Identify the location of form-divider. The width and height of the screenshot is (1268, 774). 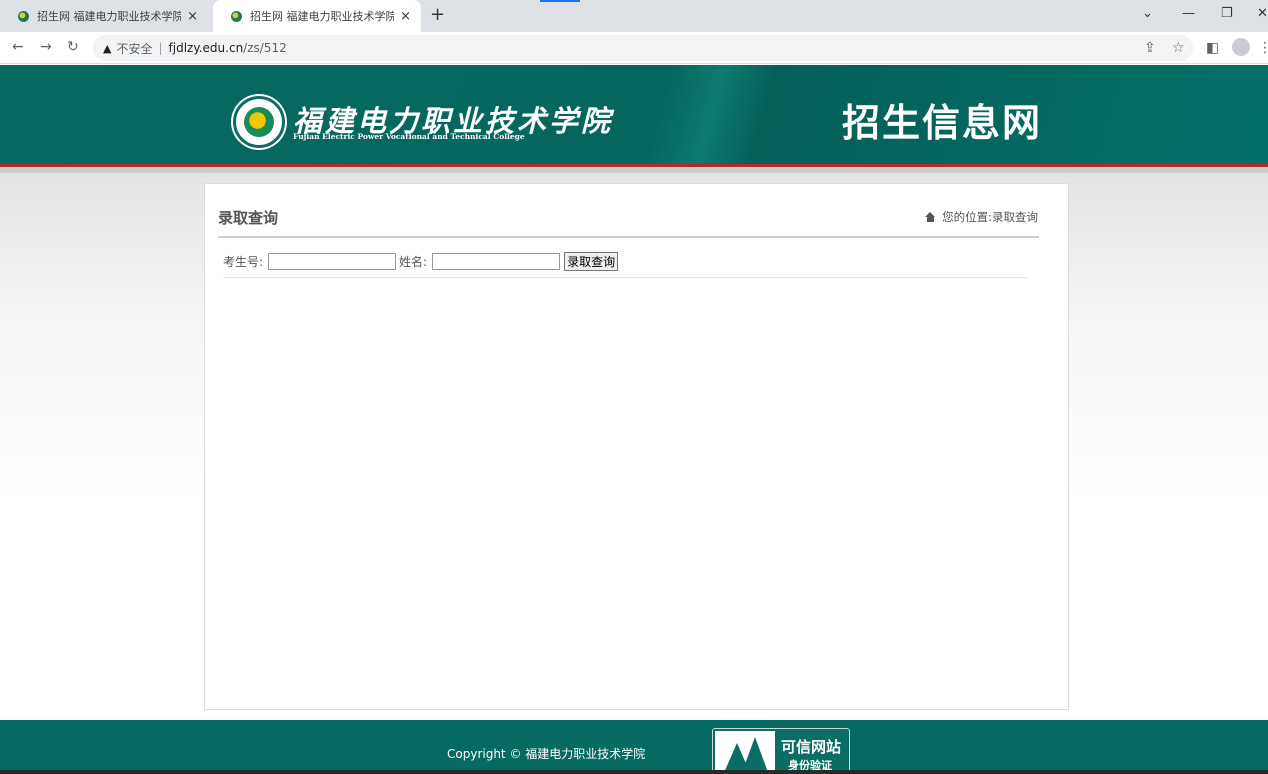
(625, 277).